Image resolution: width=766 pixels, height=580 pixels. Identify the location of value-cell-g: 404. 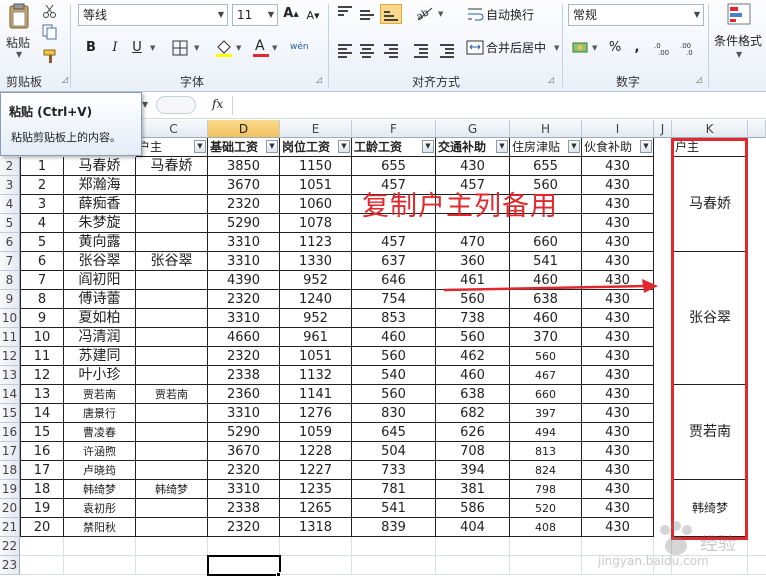
(473, 527).